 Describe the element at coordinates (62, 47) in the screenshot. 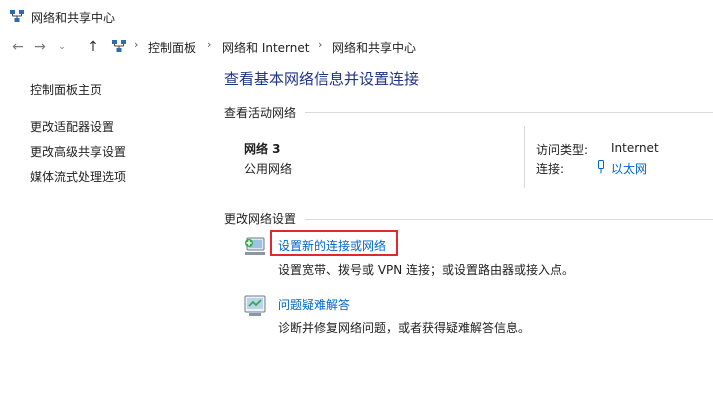

I see `recent-dropdown-icon: ⌄` at that location.